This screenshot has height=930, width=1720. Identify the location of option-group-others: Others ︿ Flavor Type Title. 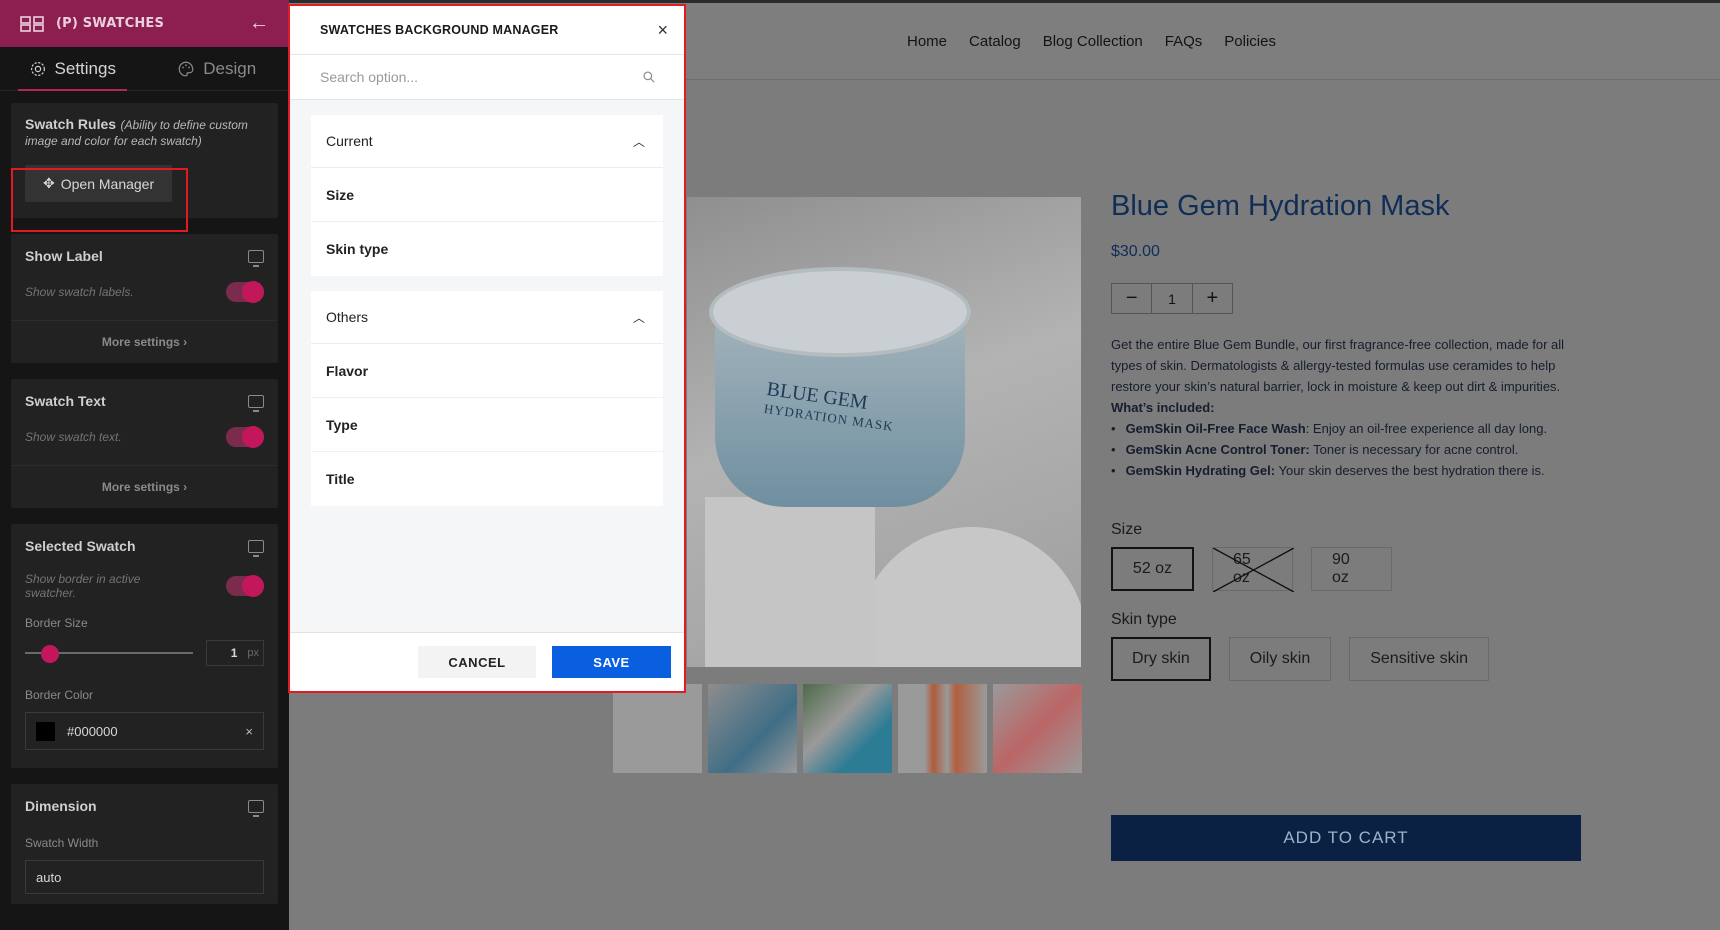
(487, 398).